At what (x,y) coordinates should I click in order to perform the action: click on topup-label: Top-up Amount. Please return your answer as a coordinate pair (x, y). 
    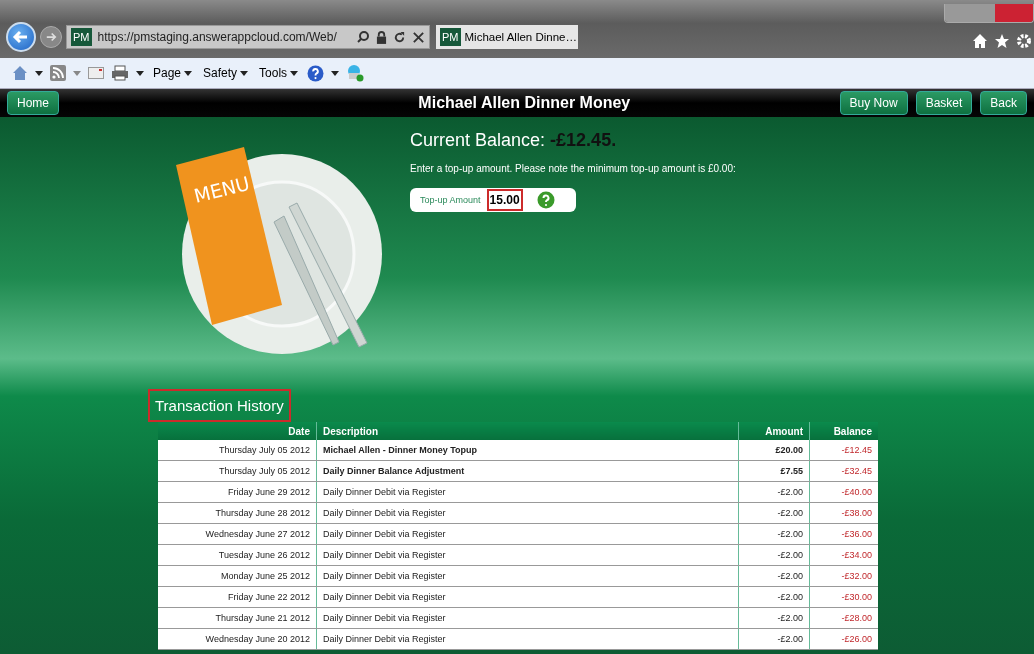
    Looking at the image, I should click on (450, 200).